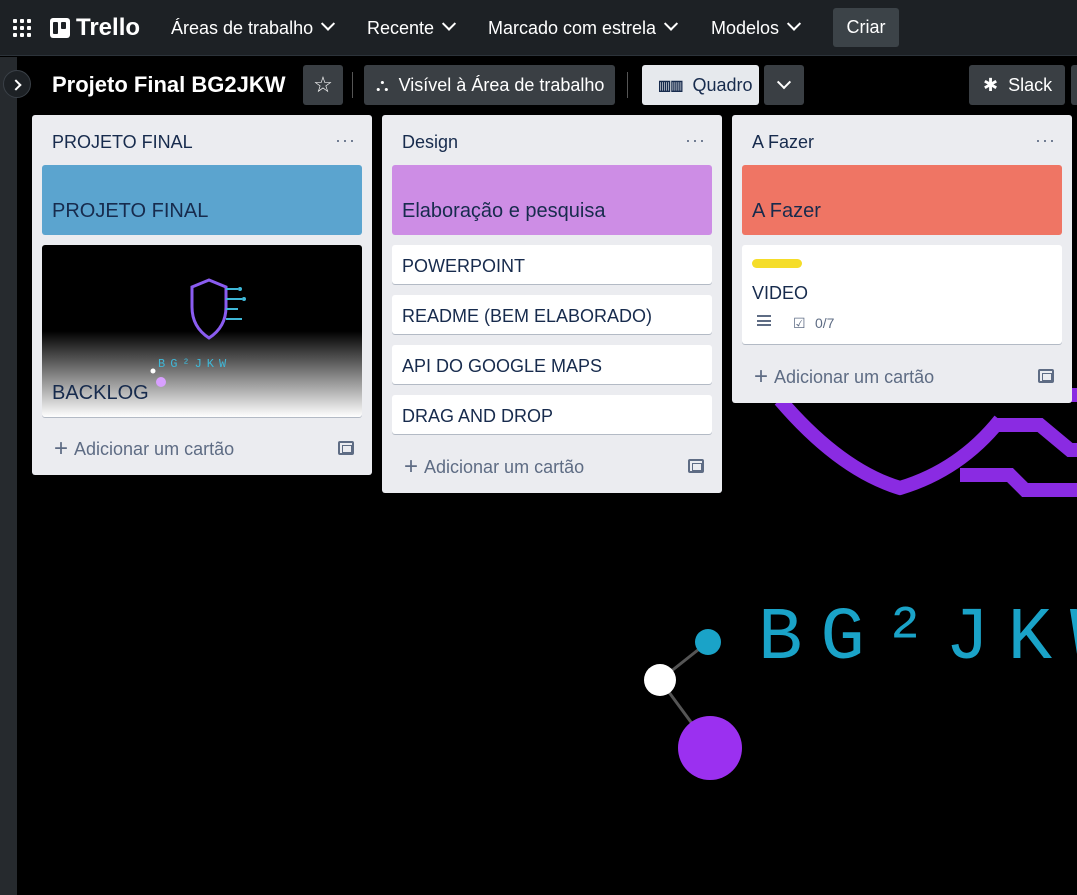 Image resolution: width=1077 pixels, height=895 pixels. What do you see at coordinates (670, 84) in the screenshot?
I see `board-view-icon: ▥▥` at bounding box center [670, 84].